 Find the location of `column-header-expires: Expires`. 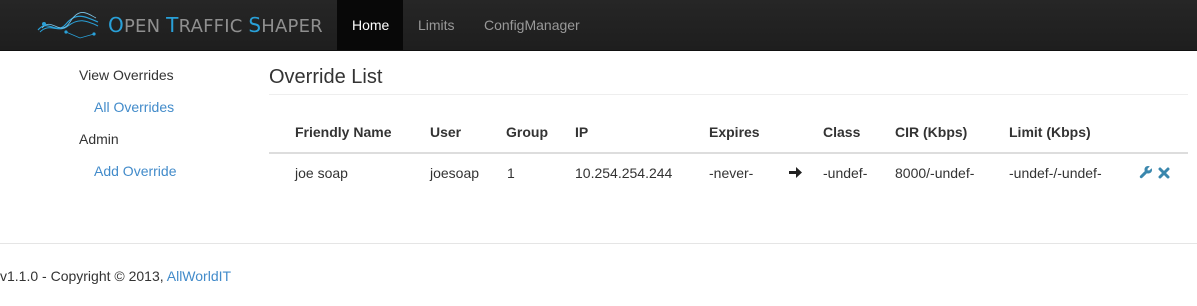

column-header-expires: Expires is located at coordinates (734, 132).